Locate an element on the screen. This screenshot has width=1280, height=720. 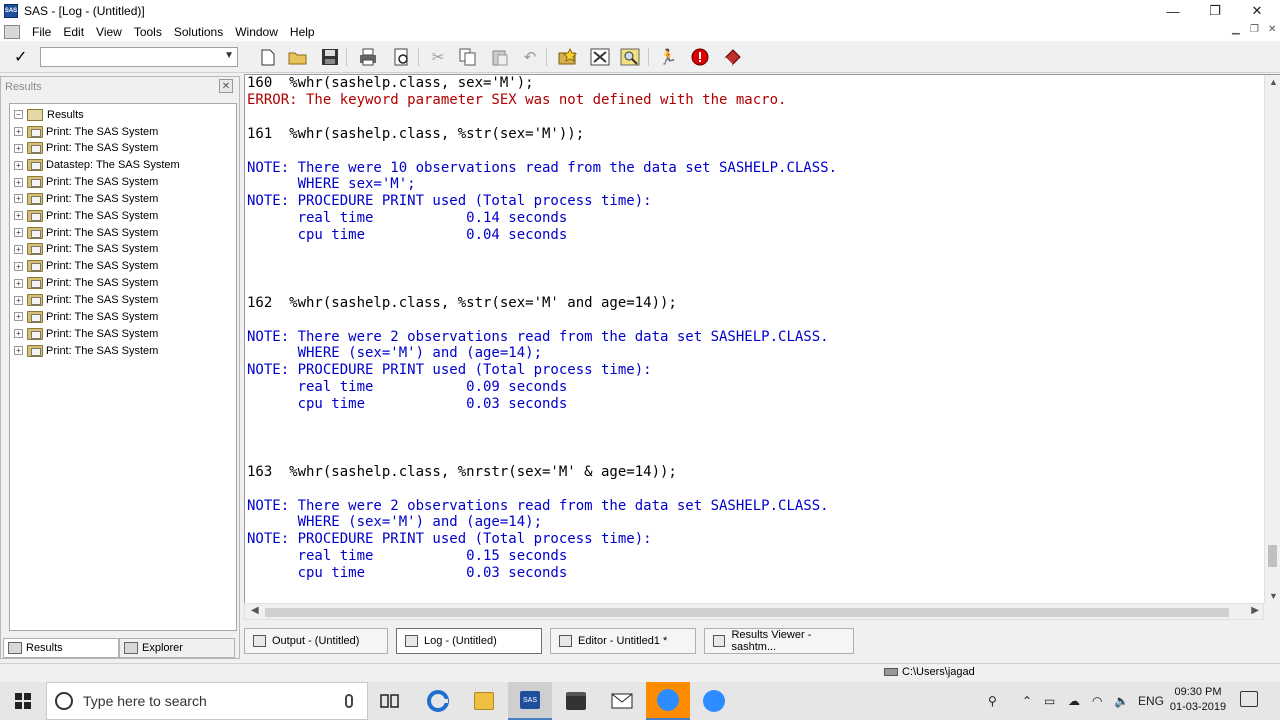
sas-taskbar-icon: SAS is located at coordinates (530, 701).